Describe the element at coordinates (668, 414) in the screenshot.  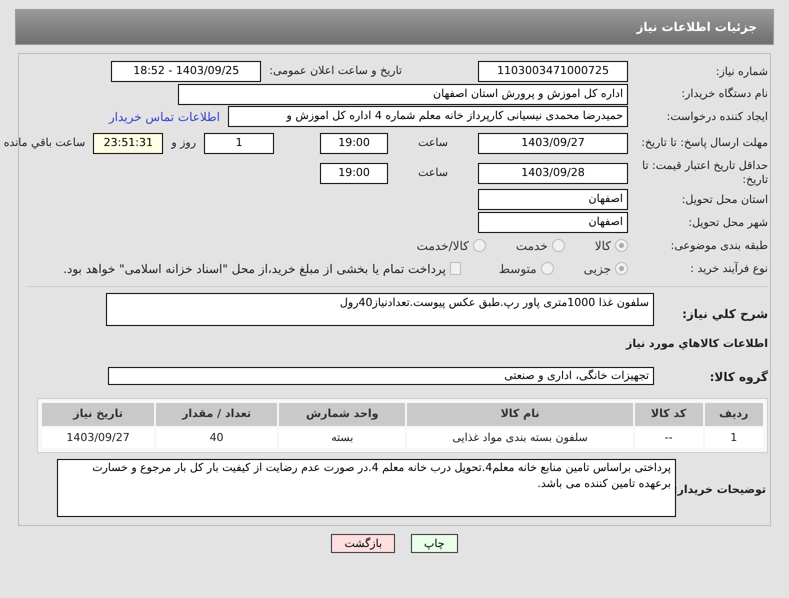
I see `column-header: کد کالا` at that location.